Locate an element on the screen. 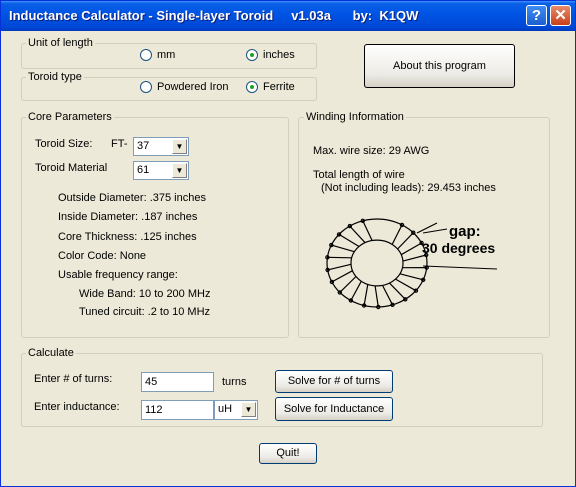 Image resolution: width=576 pixels, height=487 pixels. winding-information-legend: Winding Information is located at coordinates (355, 117).